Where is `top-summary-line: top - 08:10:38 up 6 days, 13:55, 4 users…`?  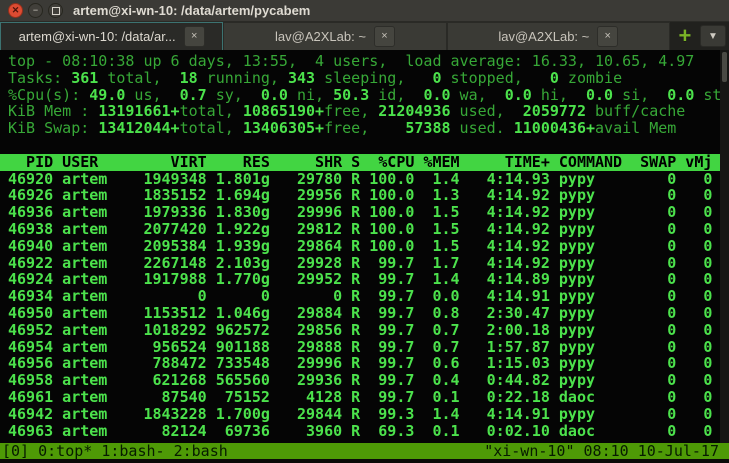 top-summary-line: top - 08:10:38 up 6 days, 13:55, 4 users… is located at coordinates (351, 61).